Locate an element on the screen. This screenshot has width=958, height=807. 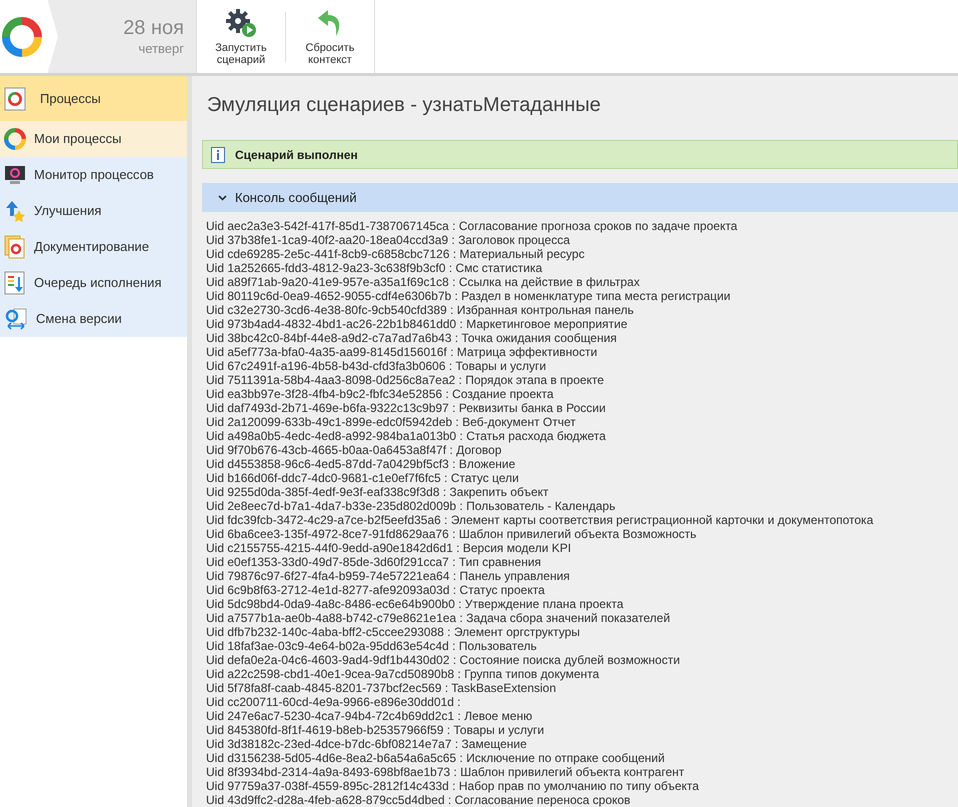
sidebar-section: Процессы is located at coordinates (93, 98).